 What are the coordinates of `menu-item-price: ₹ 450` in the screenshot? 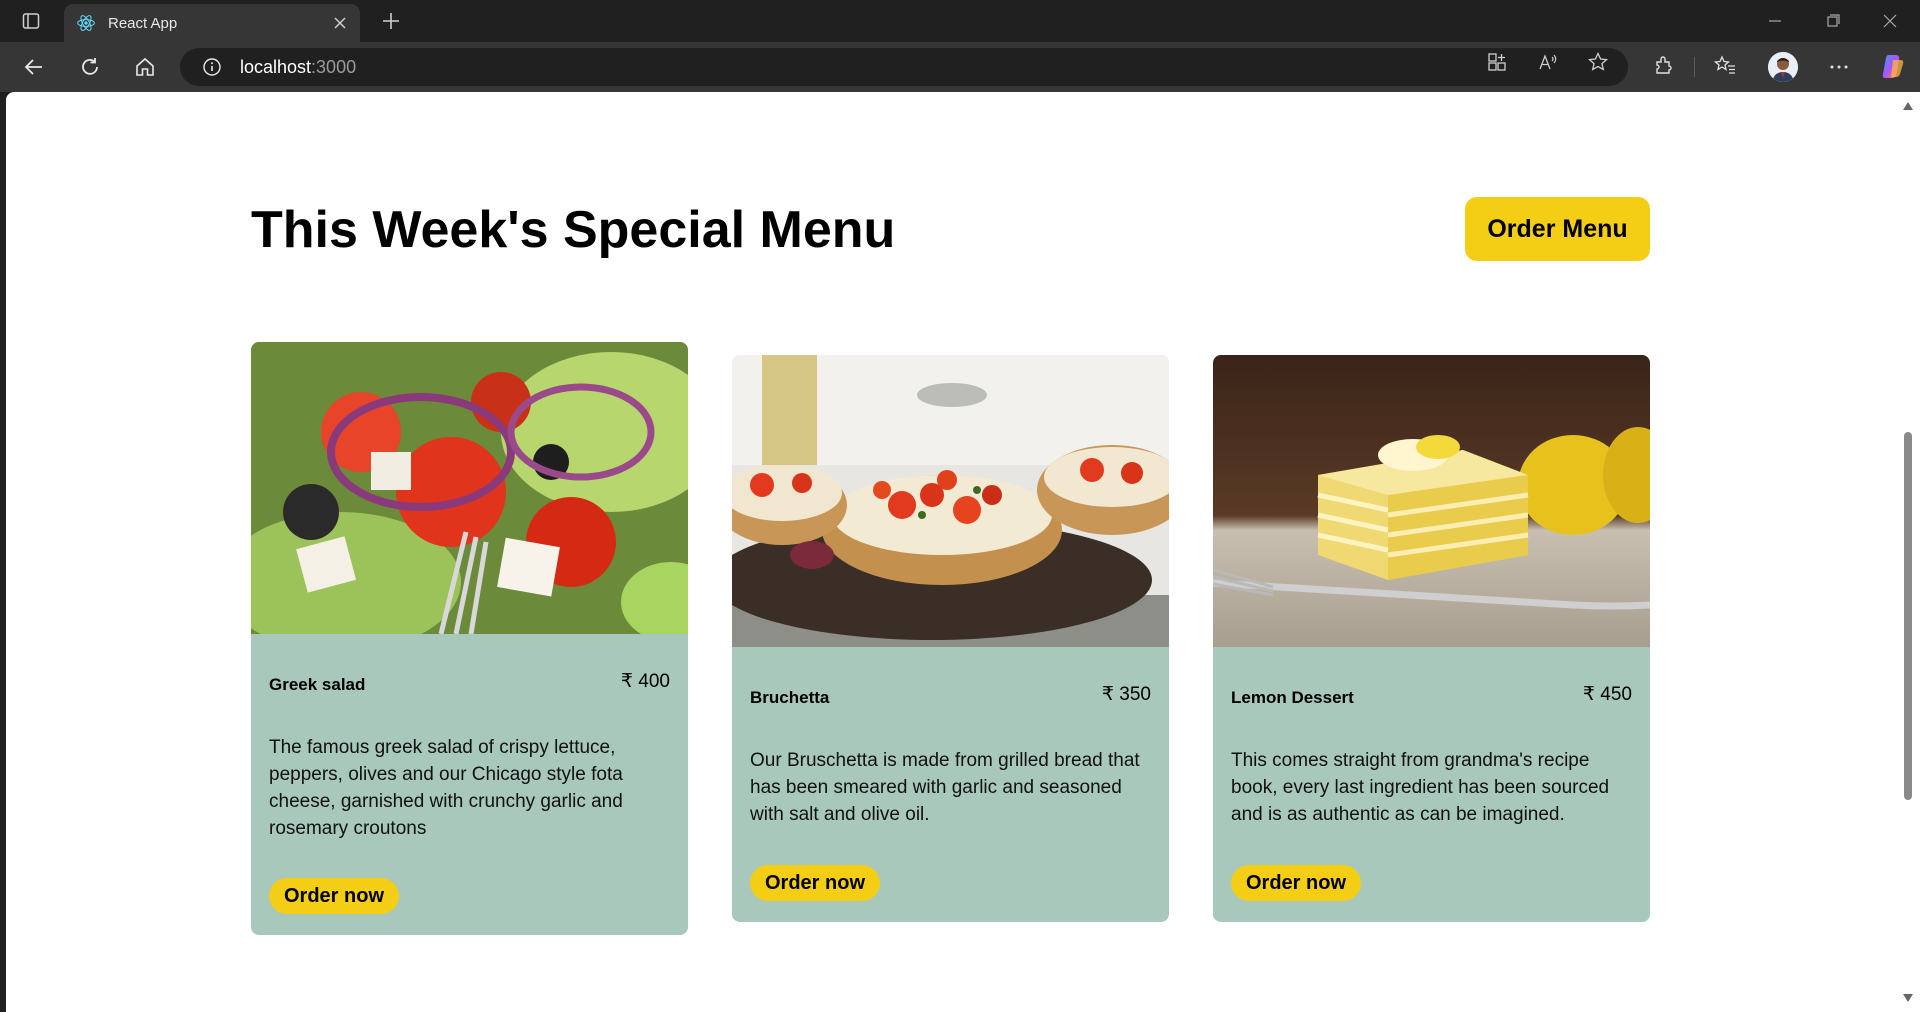 It's located at (1607, 694).